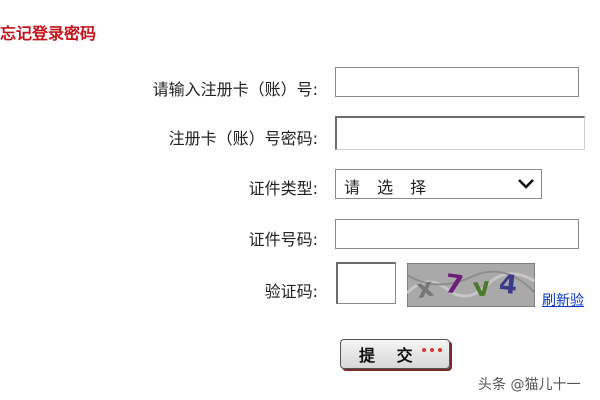  I want to click on dots-icon, so click(432, 350).